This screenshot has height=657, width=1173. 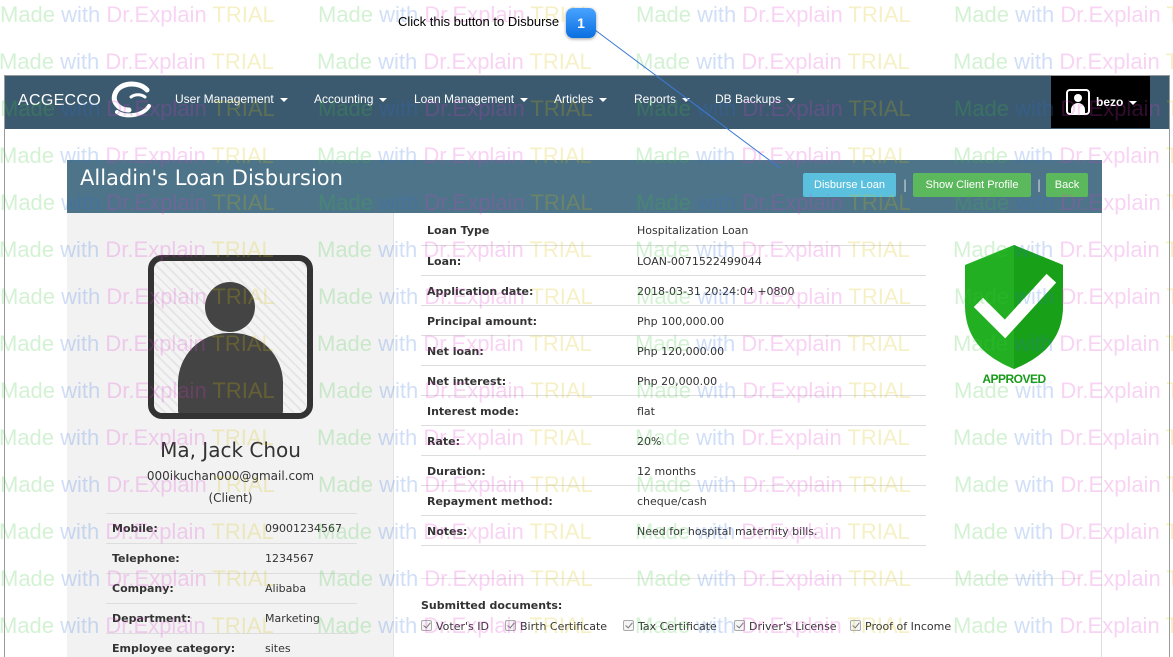 What do you see at coordinates (687, 99) in the screenshot?
I see `callout-pointer-line` at bounding box center [687, 99].